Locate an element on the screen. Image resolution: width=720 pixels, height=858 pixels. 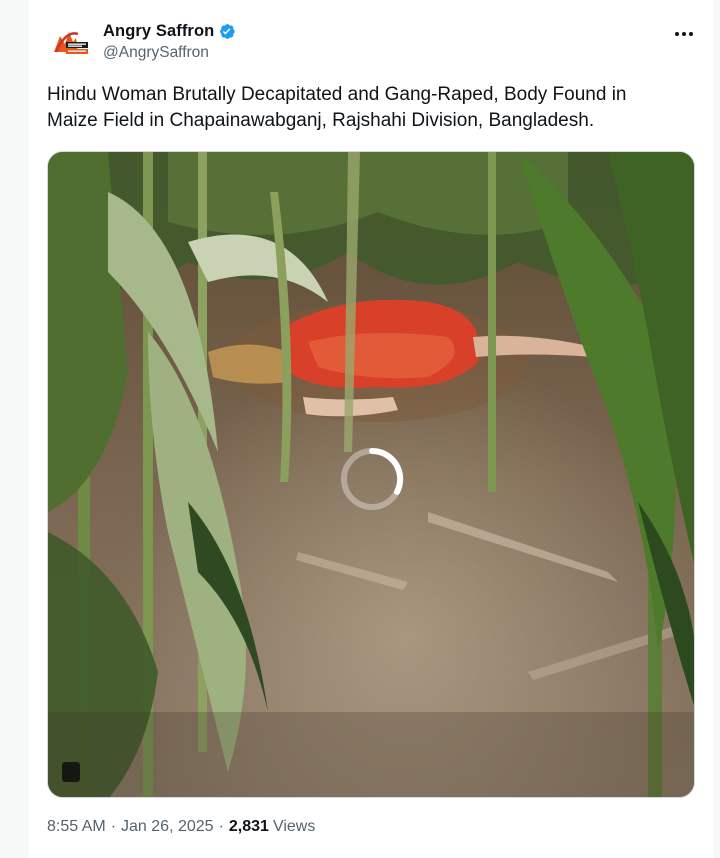
views-label: Views is located at coordinates (294, 826).